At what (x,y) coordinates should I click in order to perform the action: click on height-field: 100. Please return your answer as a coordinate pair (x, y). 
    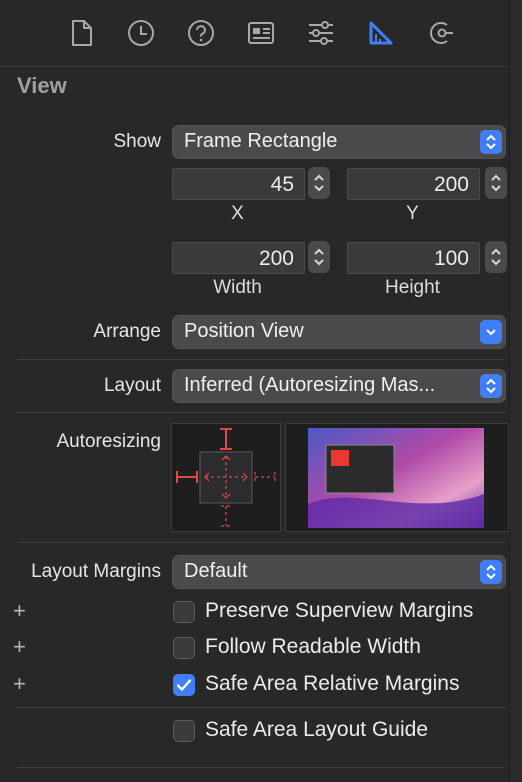
    Looking at the image, I should click on (413, 258).